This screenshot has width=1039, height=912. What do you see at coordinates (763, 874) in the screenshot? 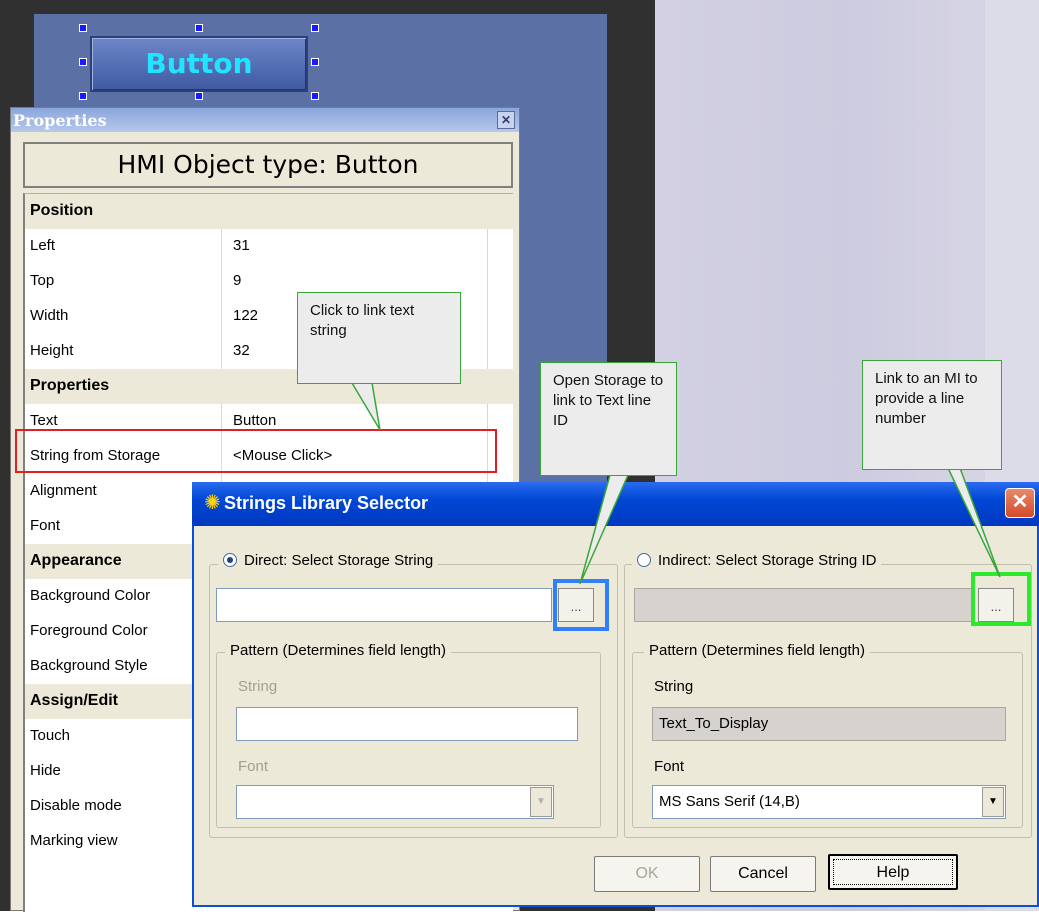
I see `cancel-button: Cancel` at bounding box center [763, 874].